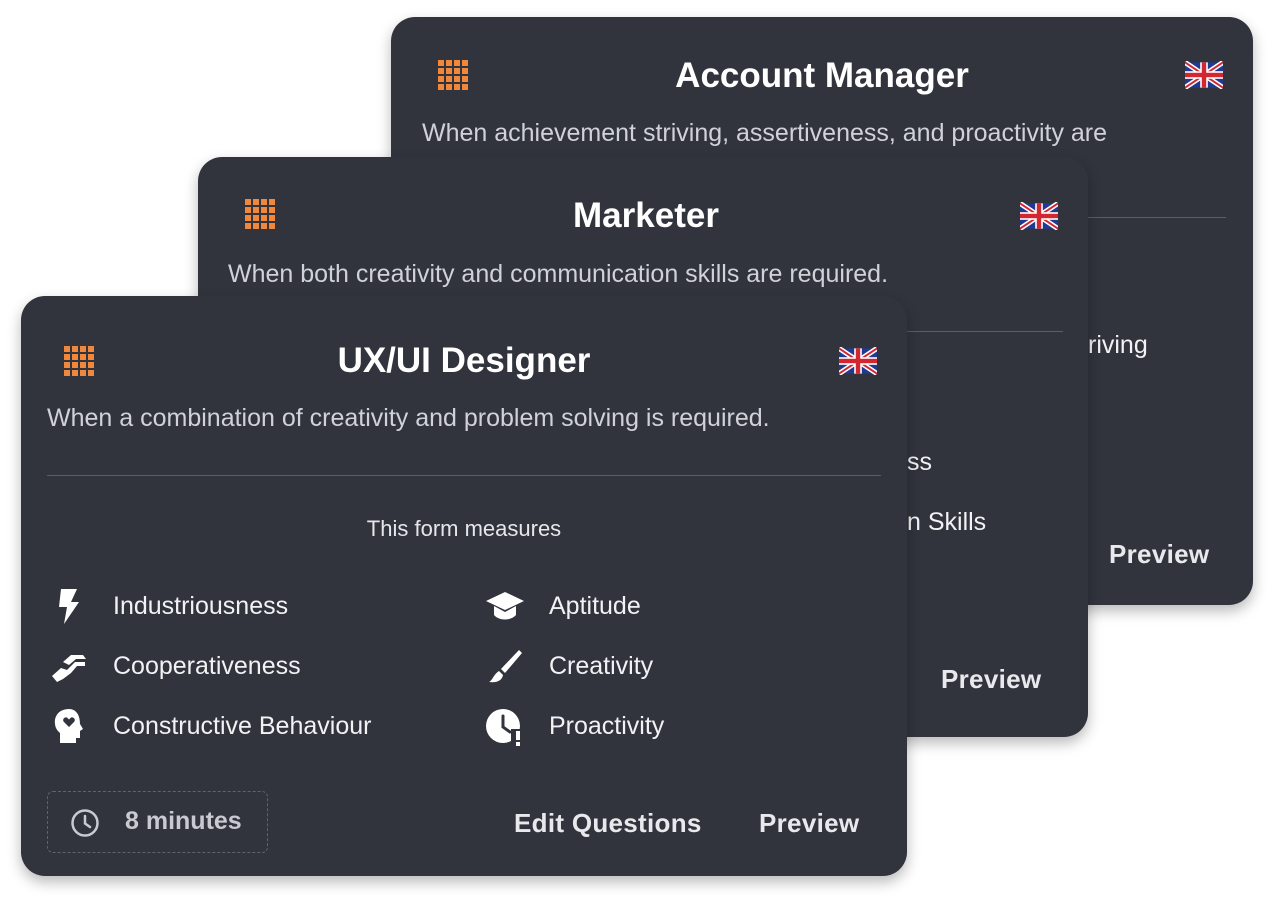 Image resolution: width=1274 pixels, height=906 pixels. Describe the element at coordinates (183, 821) in the screenshot. I see `duration-text: 8 minutes` at that location.